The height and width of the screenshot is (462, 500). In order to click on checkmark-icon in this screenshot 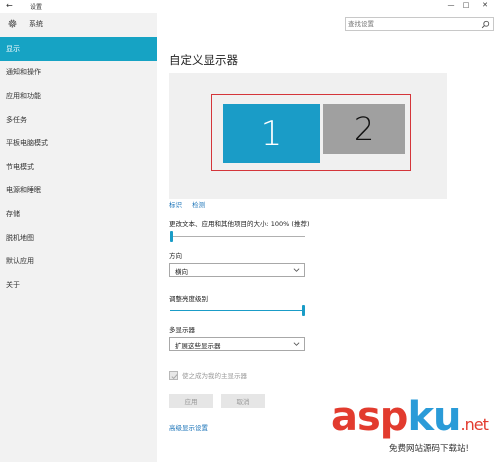, I will do `click(174, 376)`.